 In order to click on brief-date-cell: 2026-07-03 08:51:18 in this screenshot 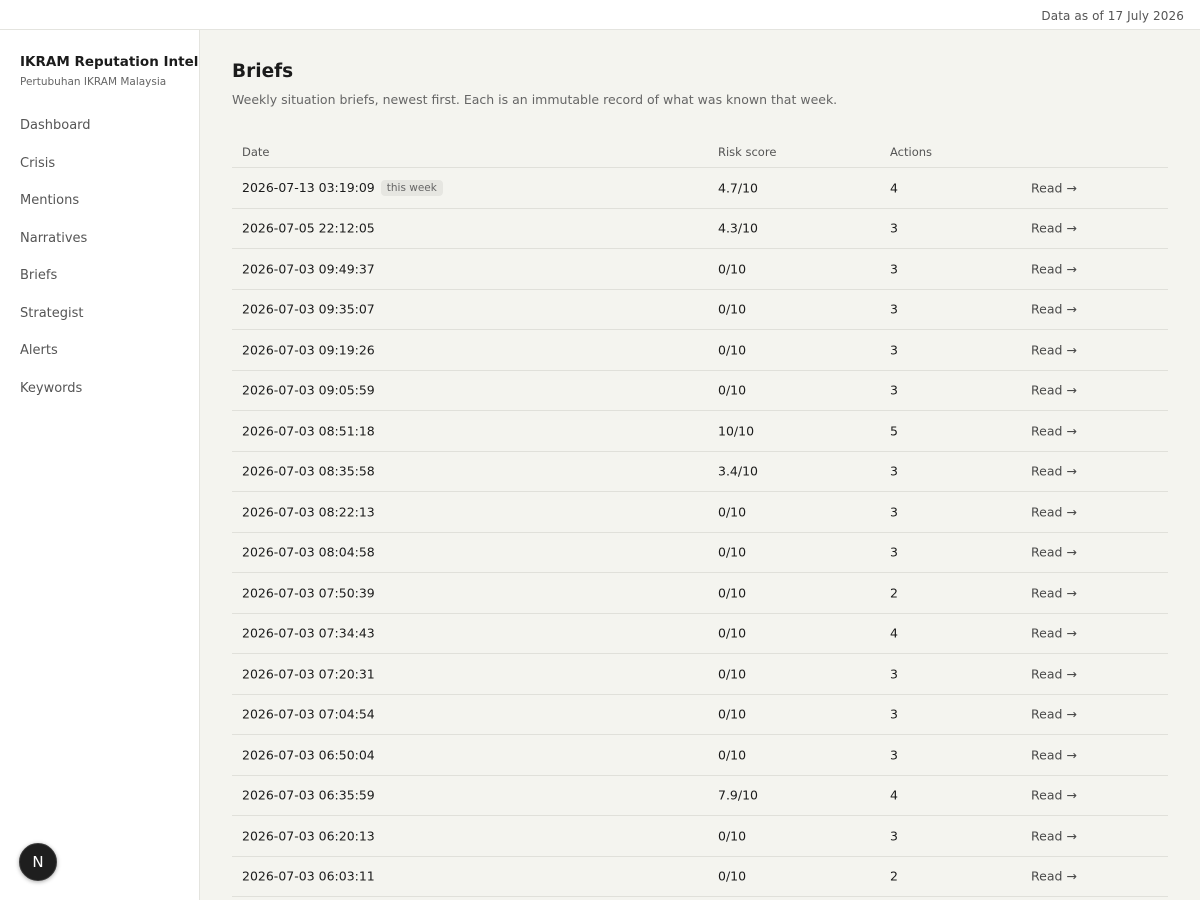, I will do `click(308, 430)`.